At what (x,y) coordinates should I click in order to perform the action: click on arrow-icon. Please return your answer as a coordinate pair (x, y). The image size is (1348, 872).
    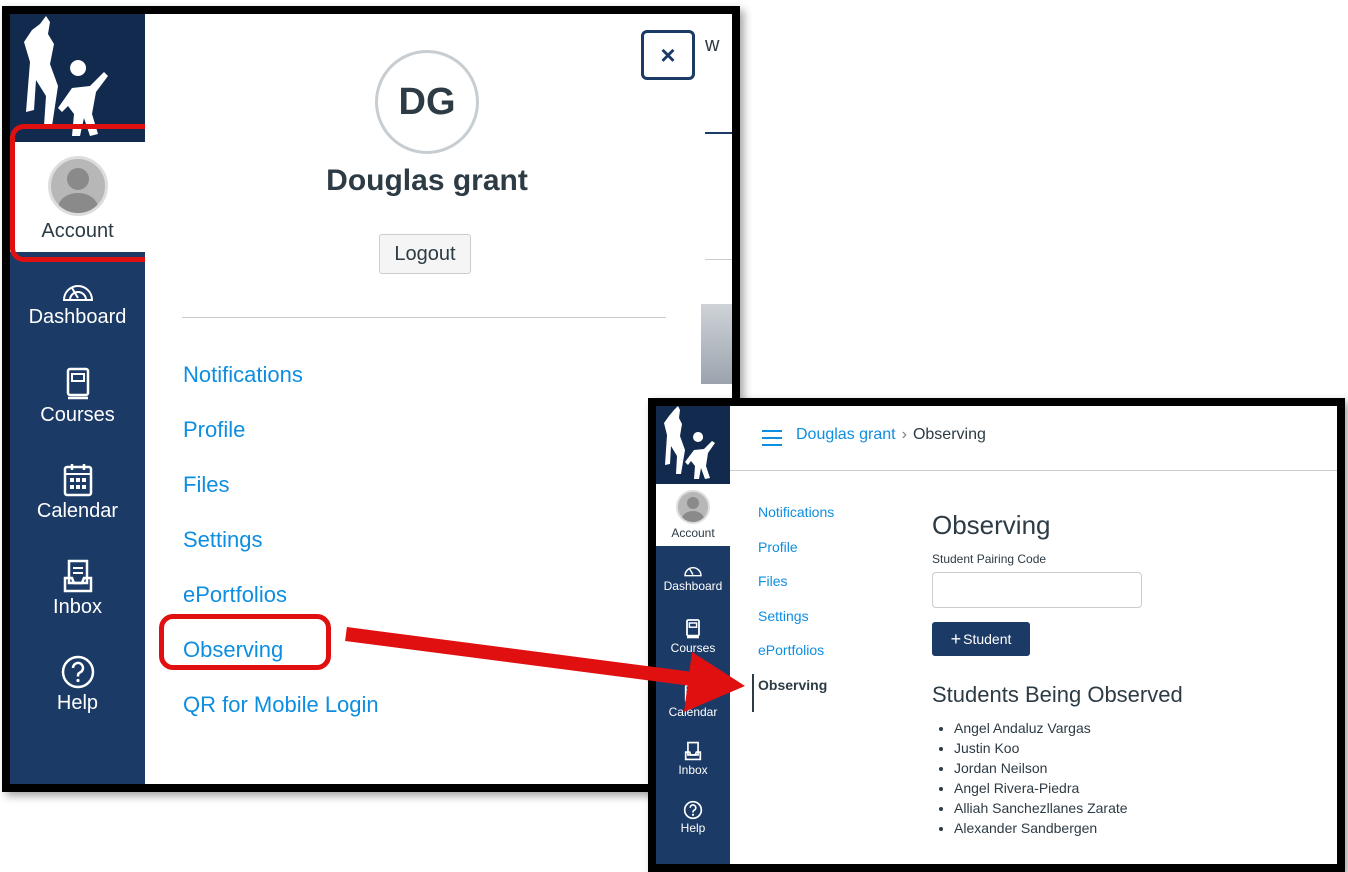
    Looking at the image, I should click on (545, 669).